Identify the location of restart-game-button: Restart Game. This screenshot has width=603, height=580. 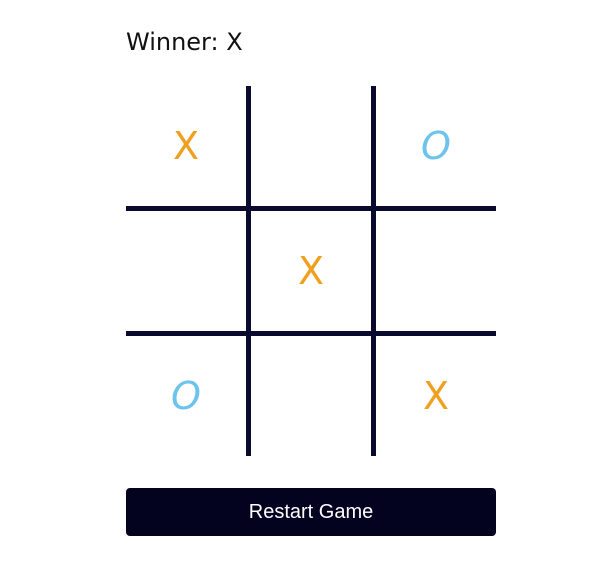
(311, 512).